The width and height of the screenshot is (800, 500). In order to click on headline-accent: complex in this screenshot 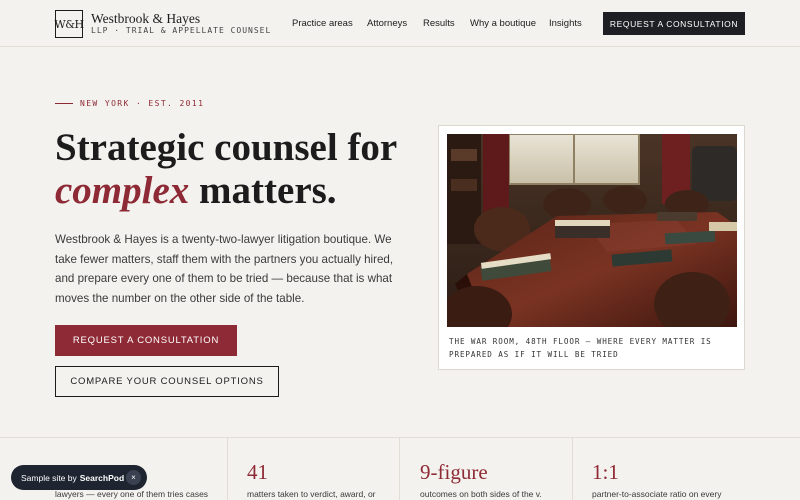, I will do `click(122, 190)`.